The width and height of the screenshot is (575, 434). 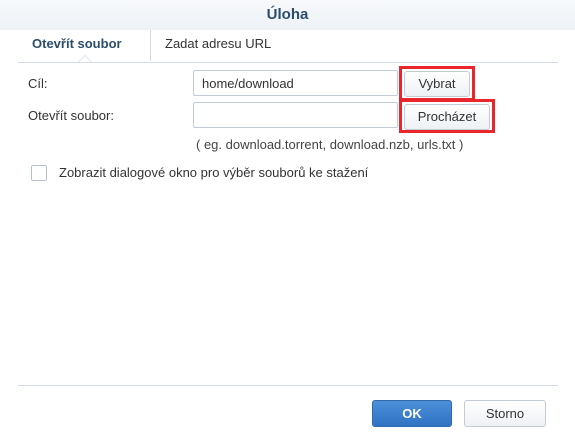 I want to click on browse-button-highlight, so click(x=447, y=116).